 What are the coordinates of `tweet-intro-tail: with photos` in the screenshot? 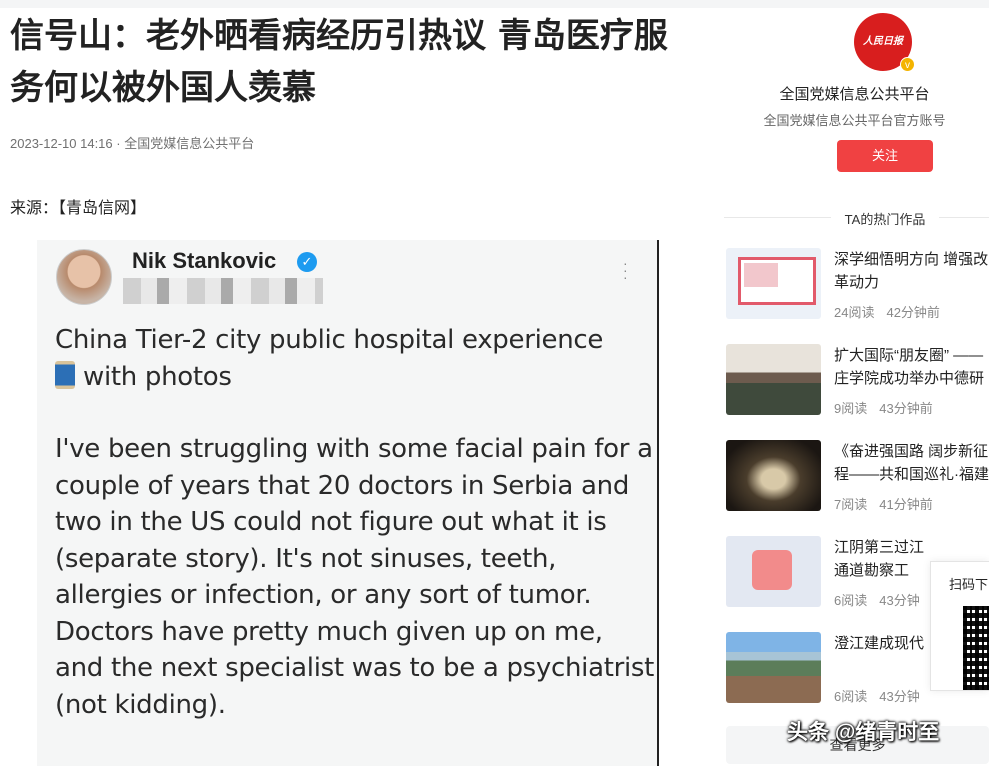 It's located at (157, 376).